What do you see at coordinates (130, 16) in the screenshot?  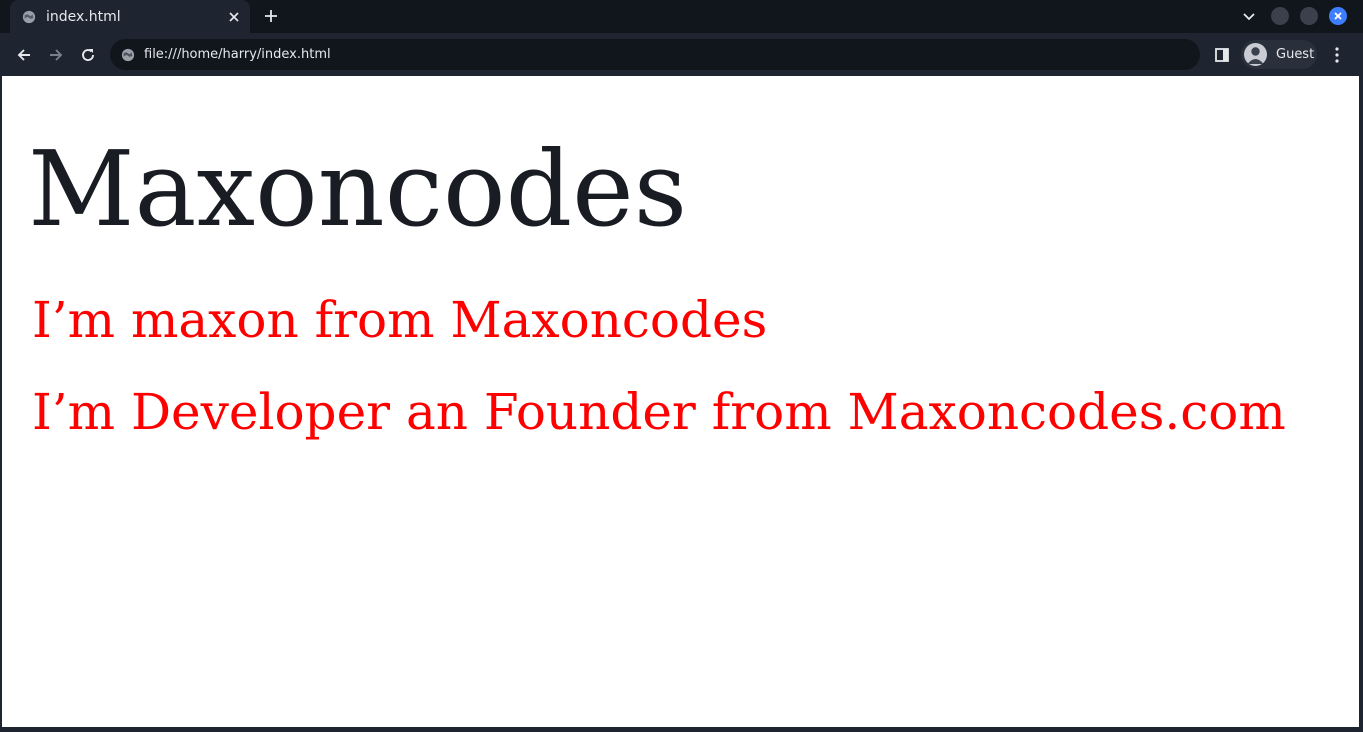 I see `browser-tab: index.html` at bounding box center [130, 16].